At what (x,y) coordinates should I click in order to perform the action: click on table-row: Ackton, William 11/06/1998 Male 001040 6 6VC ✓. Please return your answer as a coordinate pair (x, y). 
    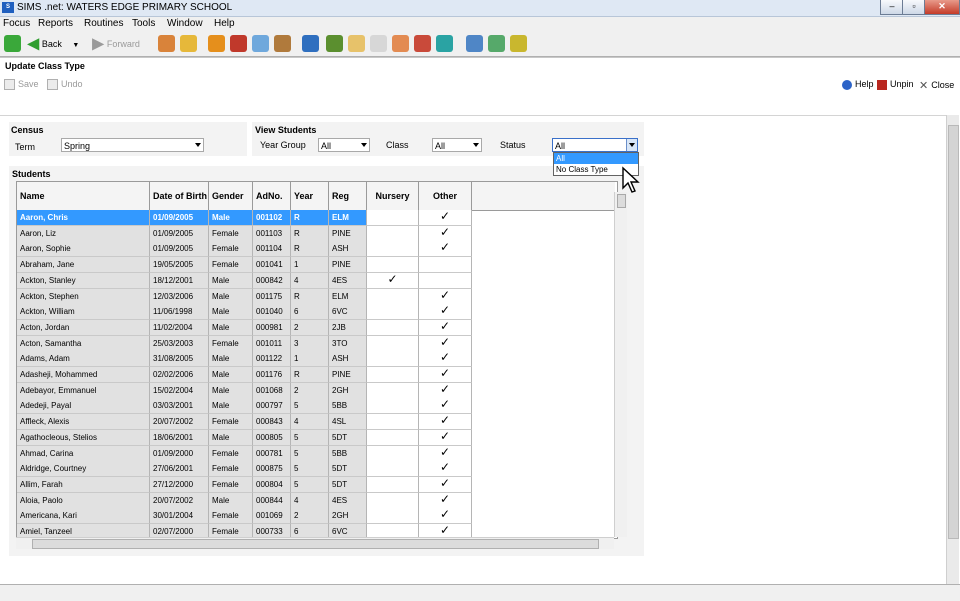
    Looking at the image, I should click on (316, 312).